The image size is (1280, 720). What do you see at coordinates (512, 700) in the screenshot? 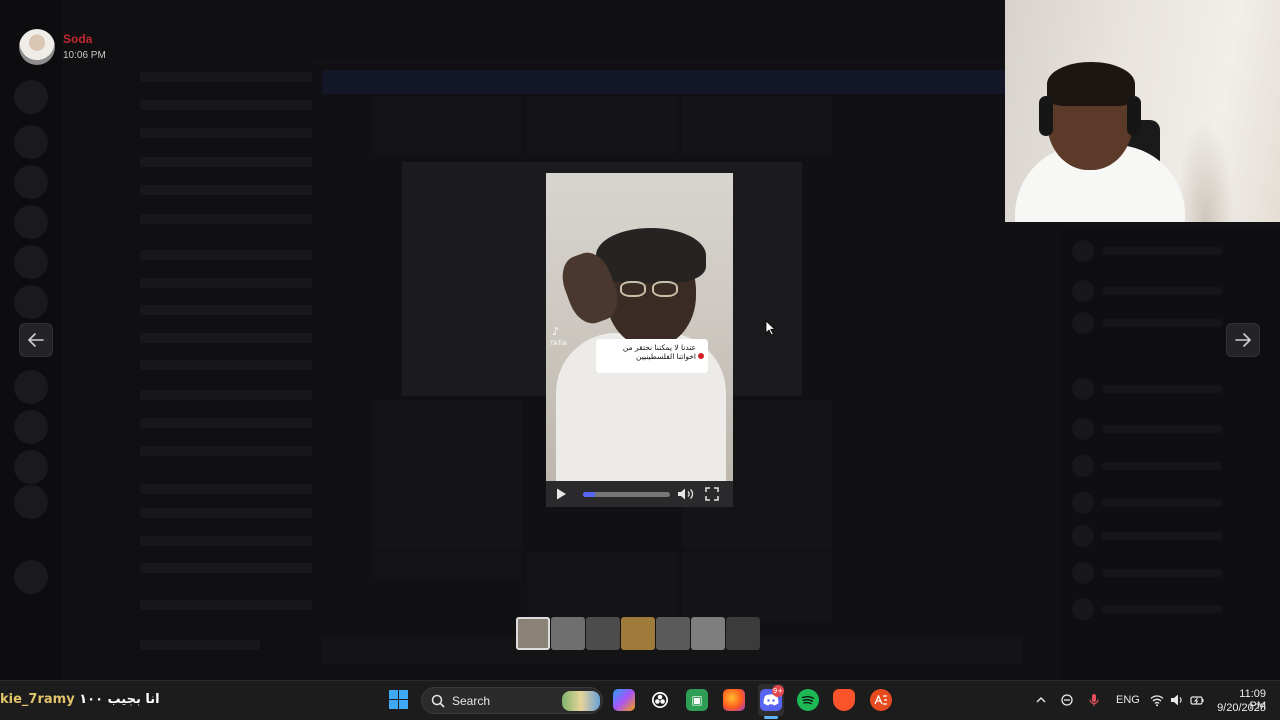
I see `taskbar-search: Search` at bounding box center [512, 700].